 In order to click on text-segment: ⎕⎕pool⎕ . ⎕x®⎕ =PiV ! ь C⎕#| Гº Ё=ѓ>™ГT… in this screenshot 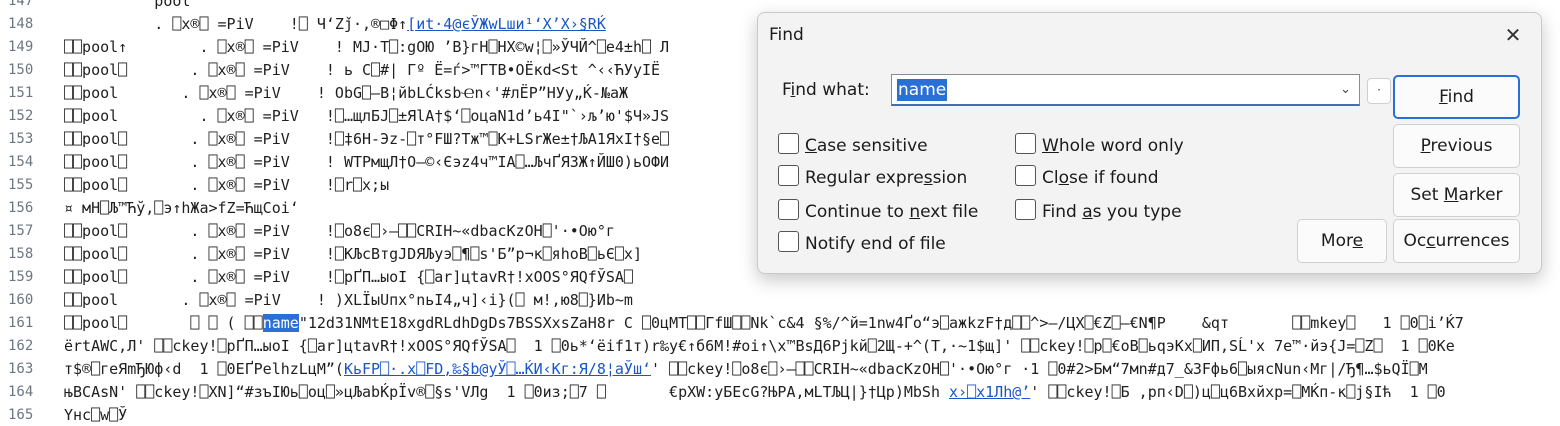, I will do `click(362, 70)`.